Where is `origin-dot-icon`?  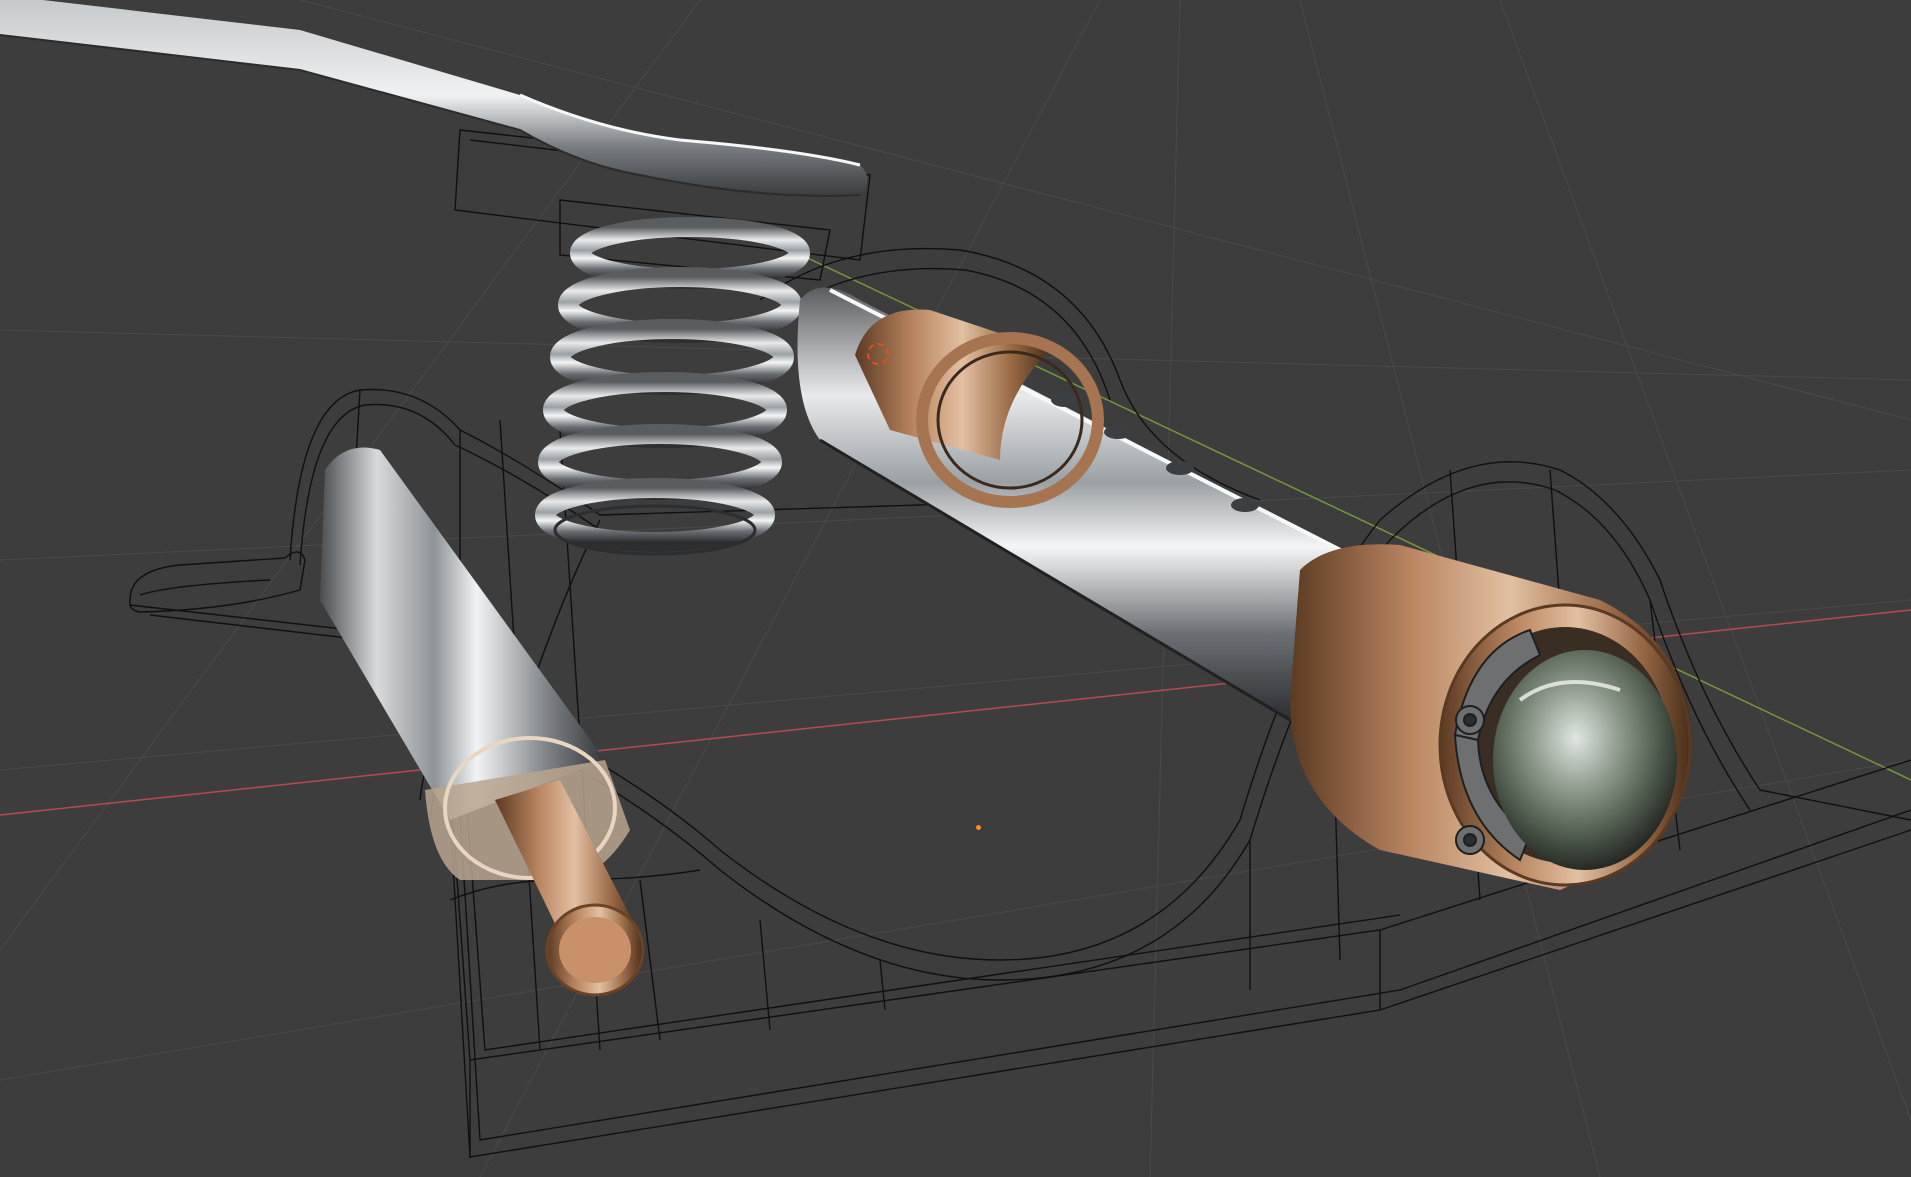
origin-dot-icon is located at coordinates (978, 827).